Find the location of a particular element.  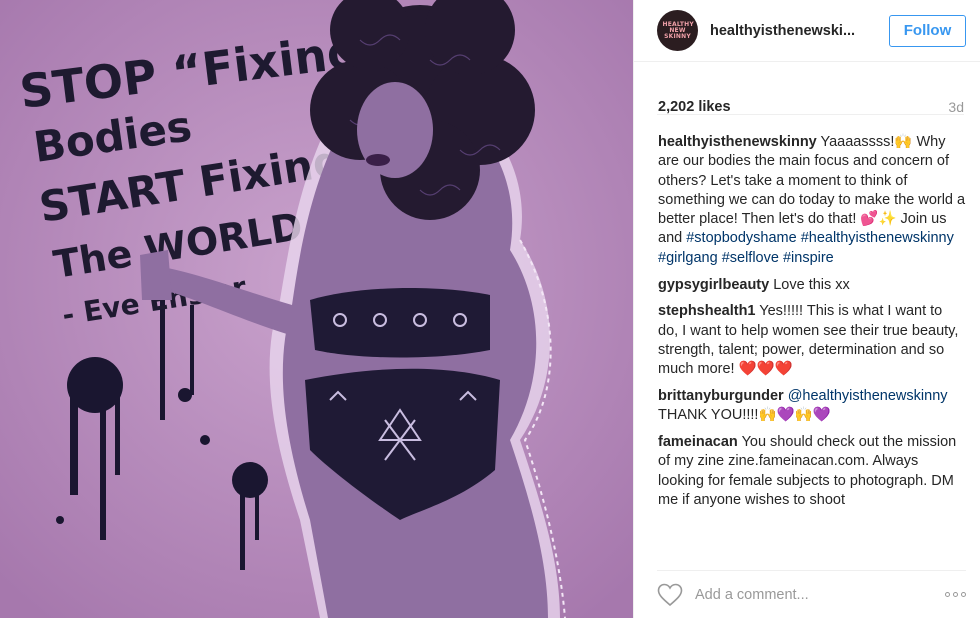

hashtag-link: #girlgang is located at coordinates (688, 258).